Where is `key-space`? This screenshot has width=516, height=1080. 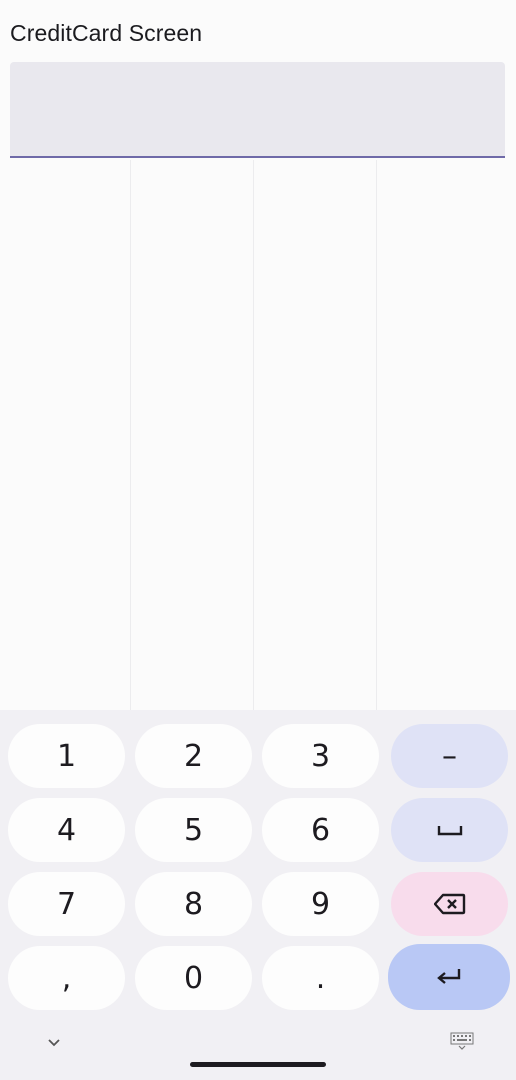 key-space is located at coordinates (449, 830).